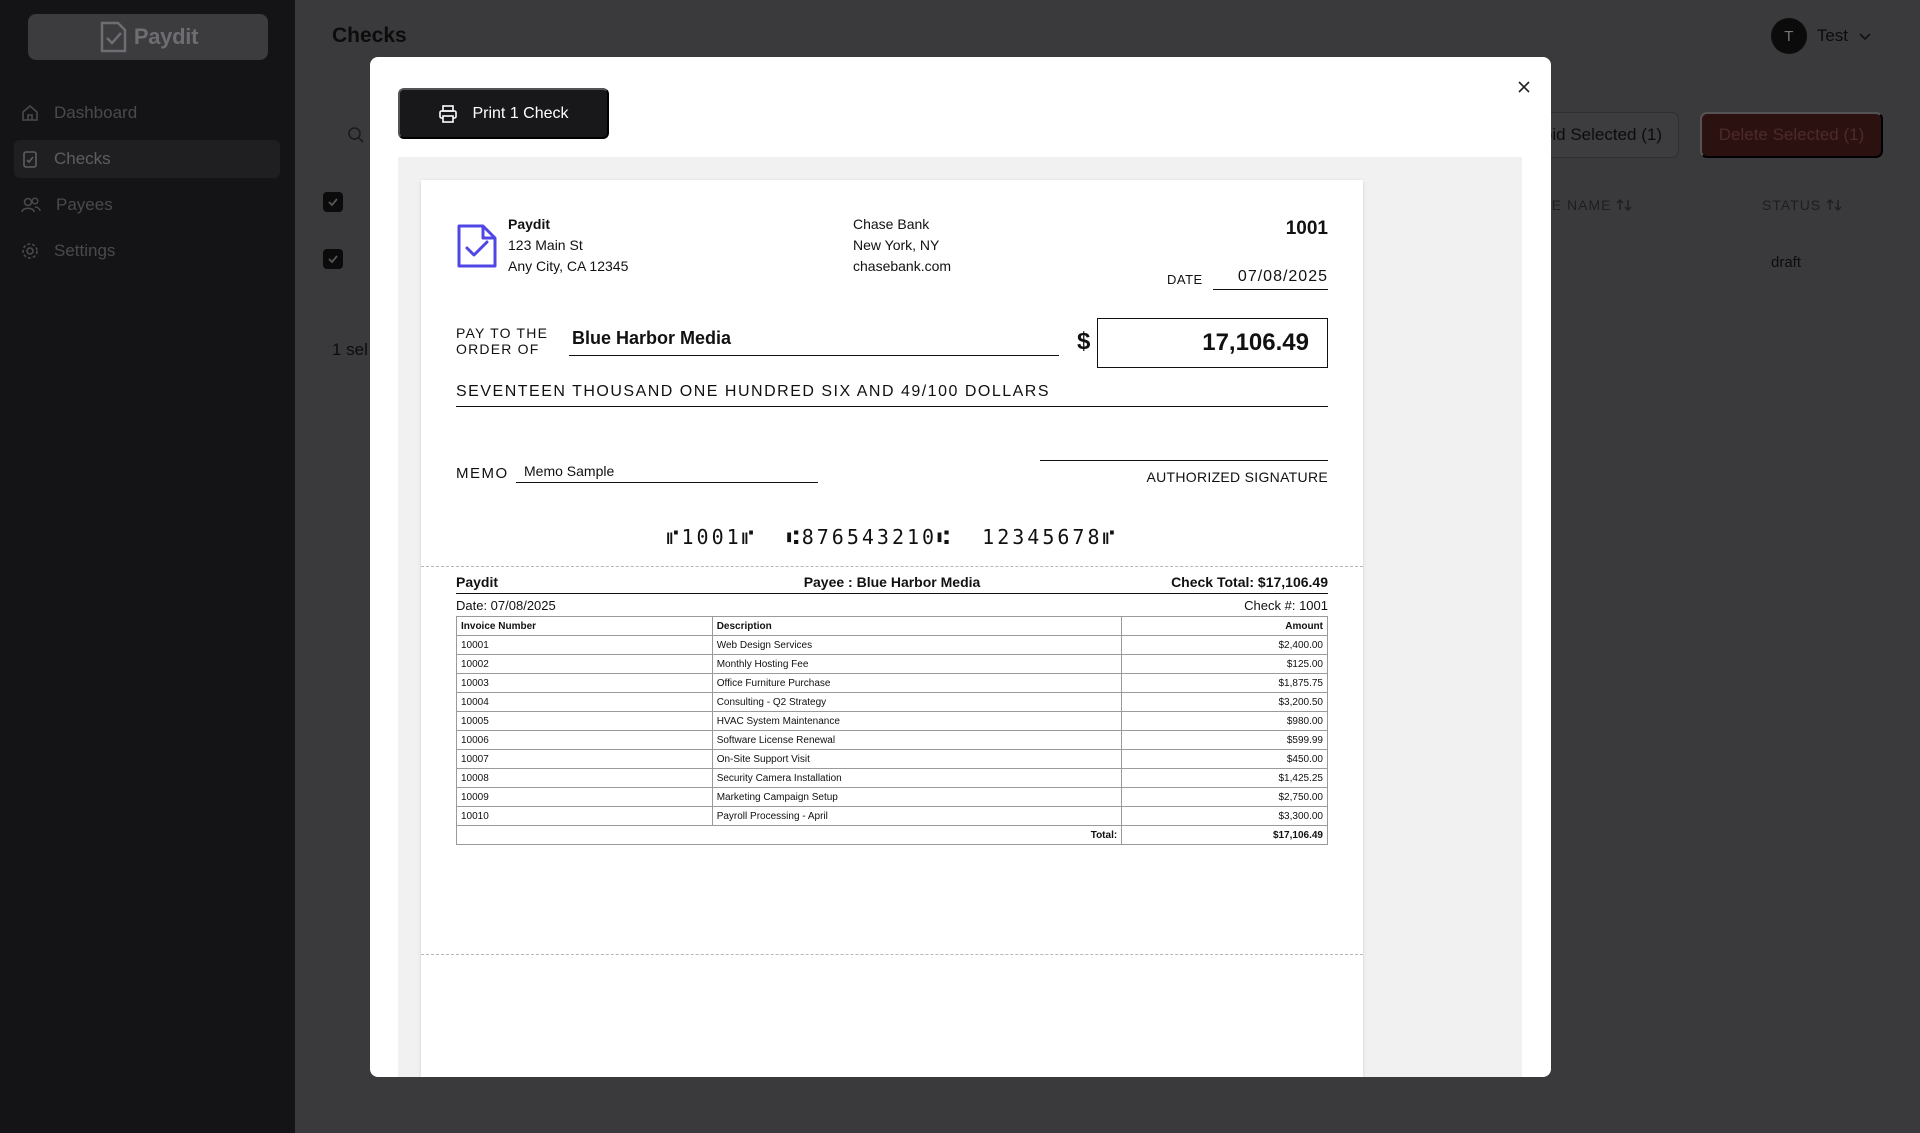 This screenshot has width=1920, height=1133. Describe the element at coordinates (96, 112) in the screenshot. I see `sidebar-item-label: Dashboard` at that location.